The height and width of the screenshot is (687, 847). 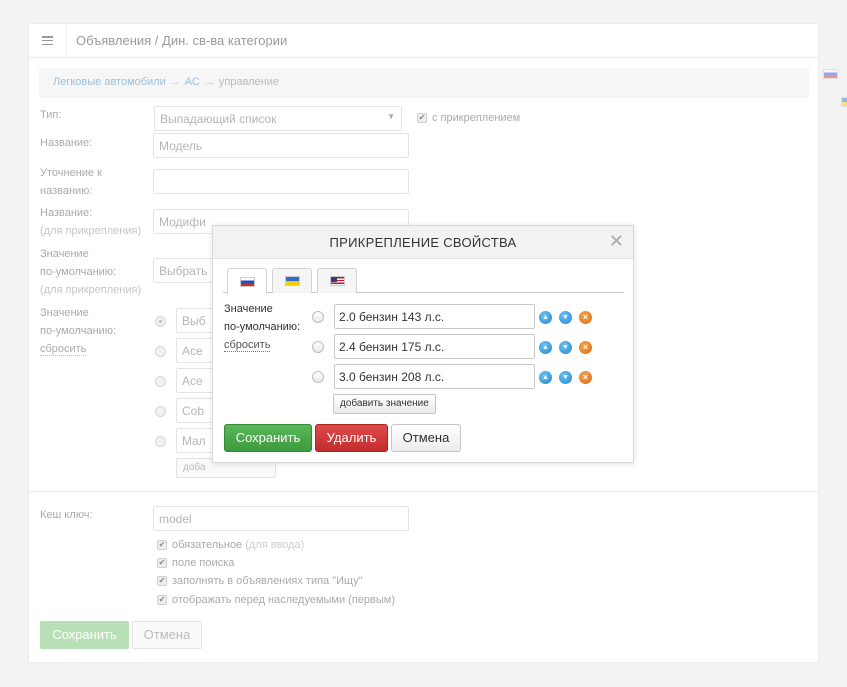 I want to click on name-attach-label-sub: (для прикрепления), so click(x=91, y=231).